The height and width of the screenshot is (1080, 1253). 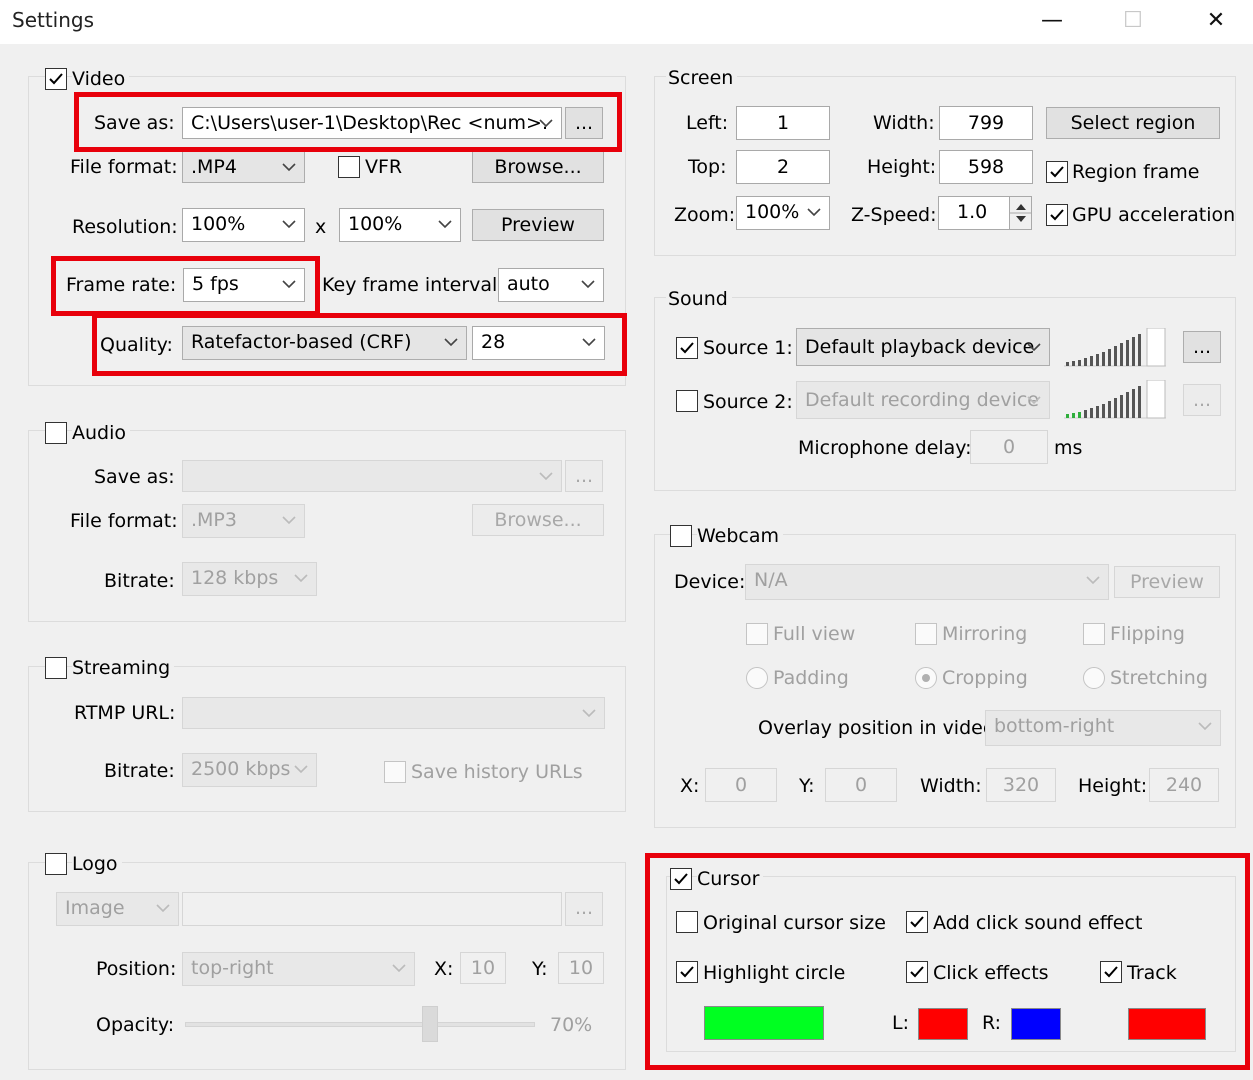 What do you see at coordinates (1115, 400) in the screenshot?
I see `source2-volume-meter` at bounding box center [1115, 400].